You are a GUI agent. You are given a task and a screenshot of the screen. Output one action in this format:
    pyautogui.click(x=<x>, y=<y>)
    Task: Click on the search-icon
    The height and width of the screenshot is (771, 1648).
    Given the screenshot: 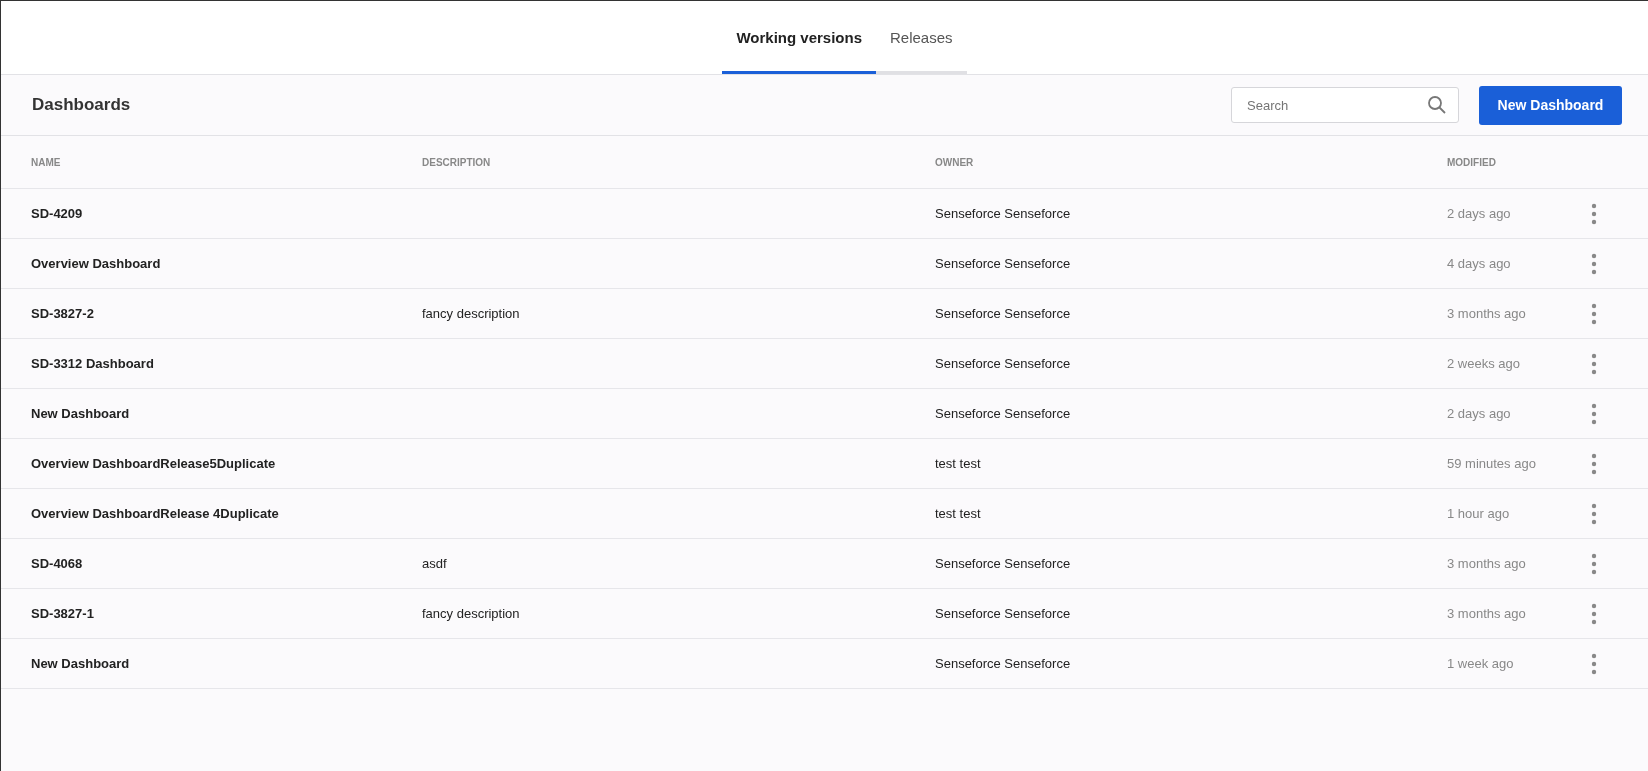 What is the action you would take?
    pyautogui.click(x=1437, y=105)
    